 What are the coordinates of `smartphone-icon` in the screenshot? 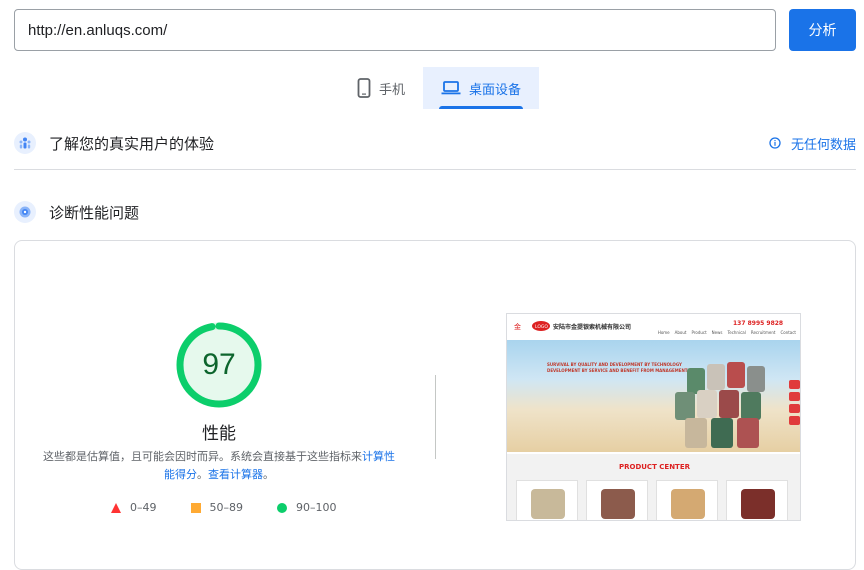 It's located at (364, 88).